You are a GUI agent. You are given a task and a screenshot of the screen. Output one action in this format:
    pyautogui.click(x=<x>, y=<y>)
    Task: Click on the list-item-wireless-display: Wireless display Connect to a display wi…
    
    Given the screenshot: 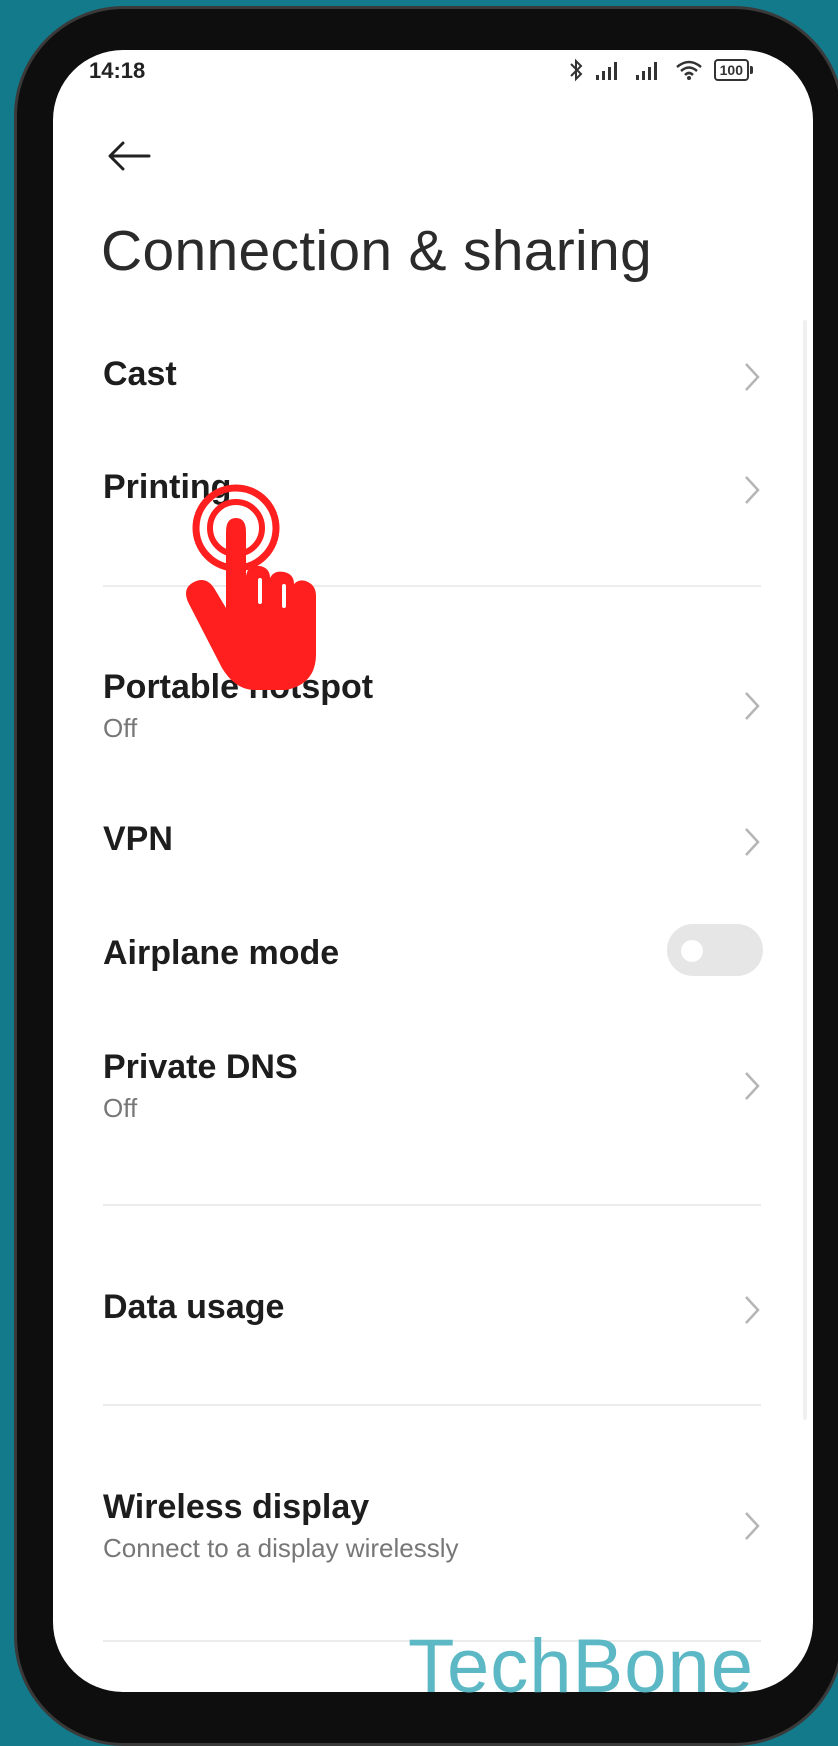 What is the action you would take?
    pyautogui.click(x=433, y=1526)
    